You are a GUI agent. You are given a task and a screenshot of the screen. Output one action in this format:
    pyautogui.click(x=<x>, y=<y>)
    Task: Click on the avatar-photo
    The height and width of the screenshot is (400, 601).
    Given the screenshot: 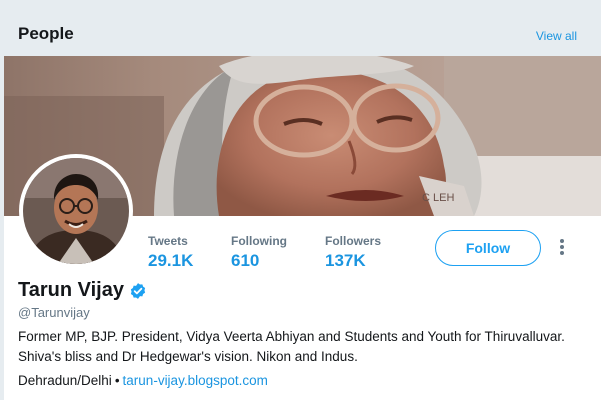 What is the action you would take?
    pyautogui.click(x=76, y=211)
    